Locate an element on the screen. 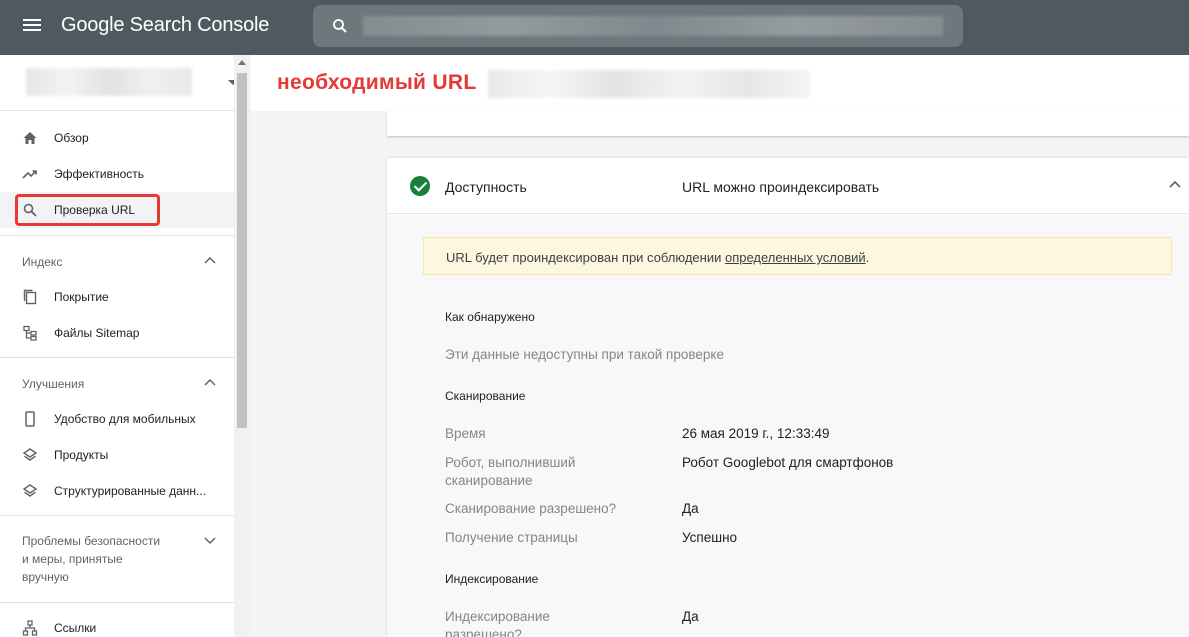 This screenshot has width=1189, height=637. scroll-up-icon is located at coordinates (242, 62).